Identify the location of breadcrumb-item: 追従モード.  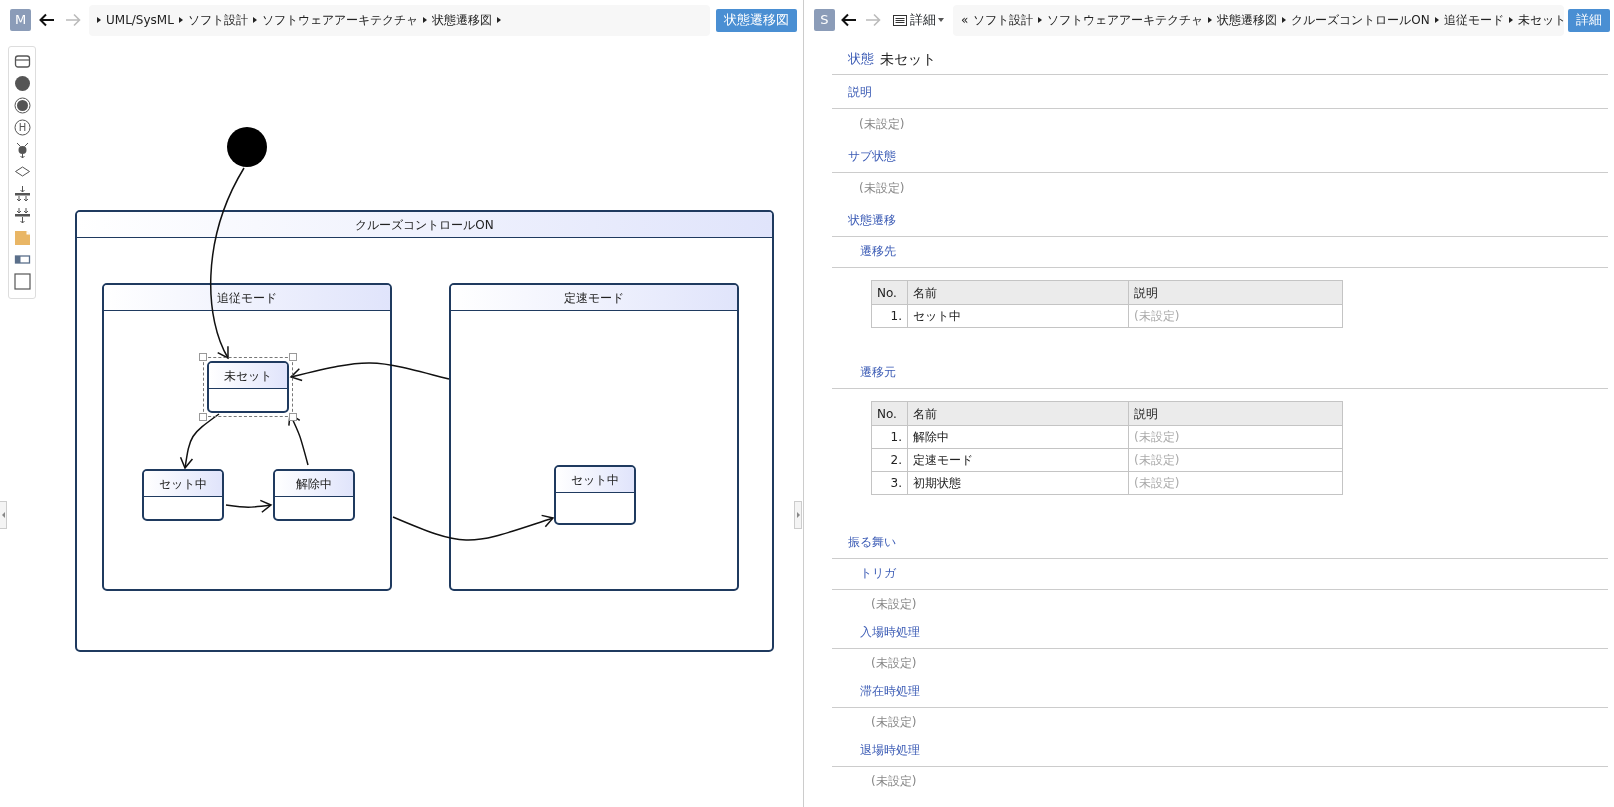
(1473, 20).